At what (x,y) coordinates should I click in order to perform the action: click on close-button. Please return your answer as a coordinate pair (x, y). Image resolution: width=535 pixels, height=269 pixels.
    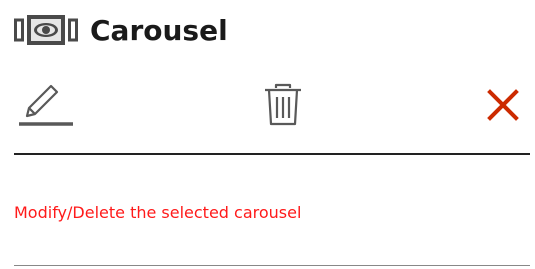
    Looking at the image, I should click on (503, 105).